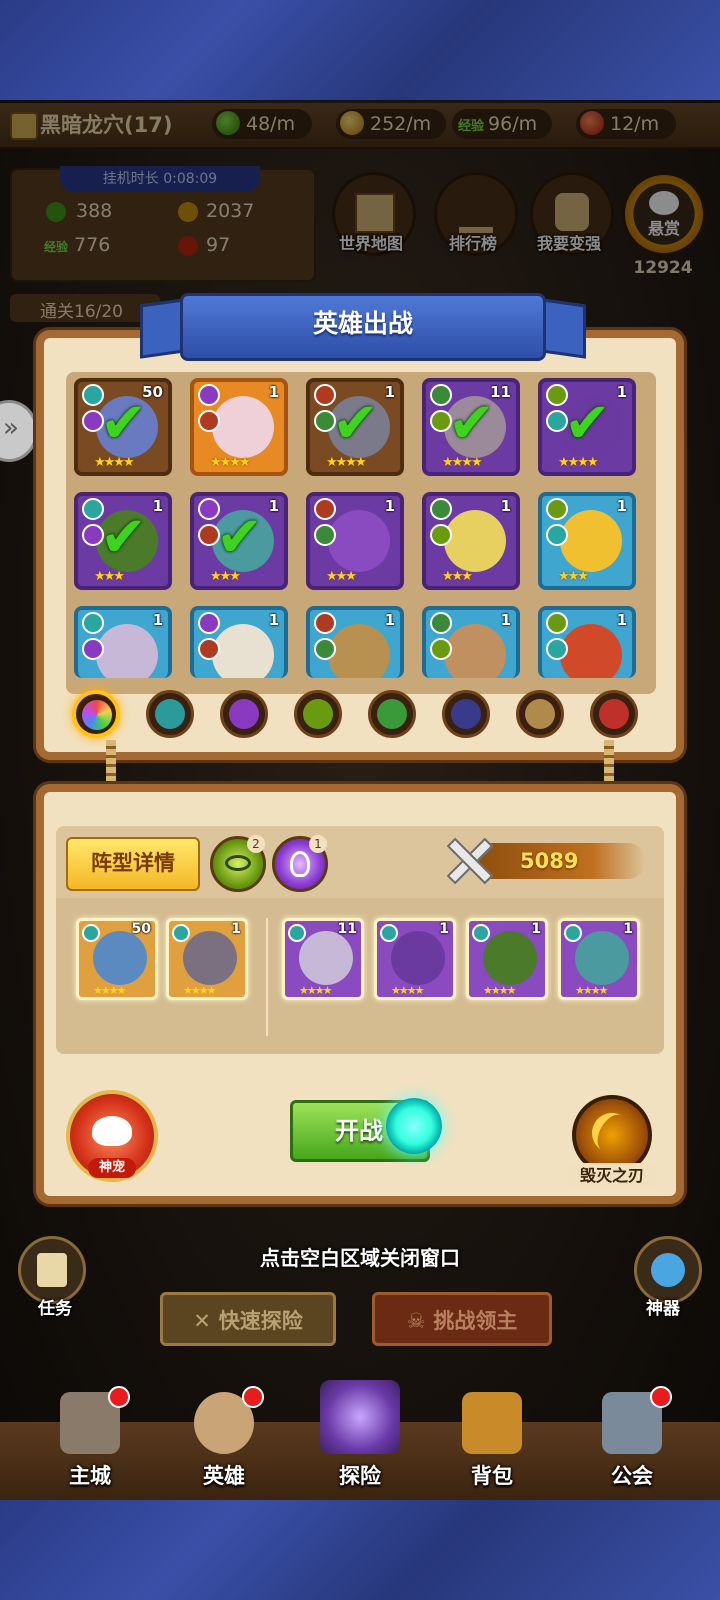 Image resolution: width=720 pixels, height=1600 pixels. What do you see at coordinates (239, 427) in the screenshot?
I see `hero-card: 1 ★★★★` at bounding box center [239, 427].